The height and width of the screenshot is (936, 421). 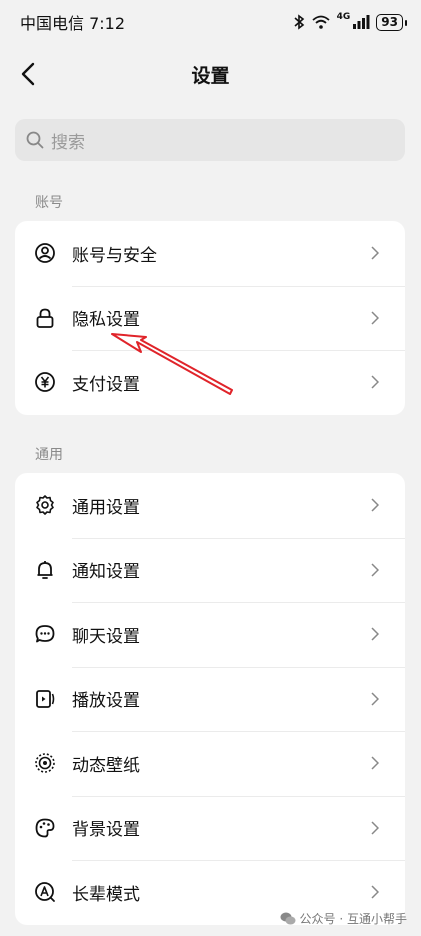 I want to click on row-label: 背景设置, so click(x=106, y=830).